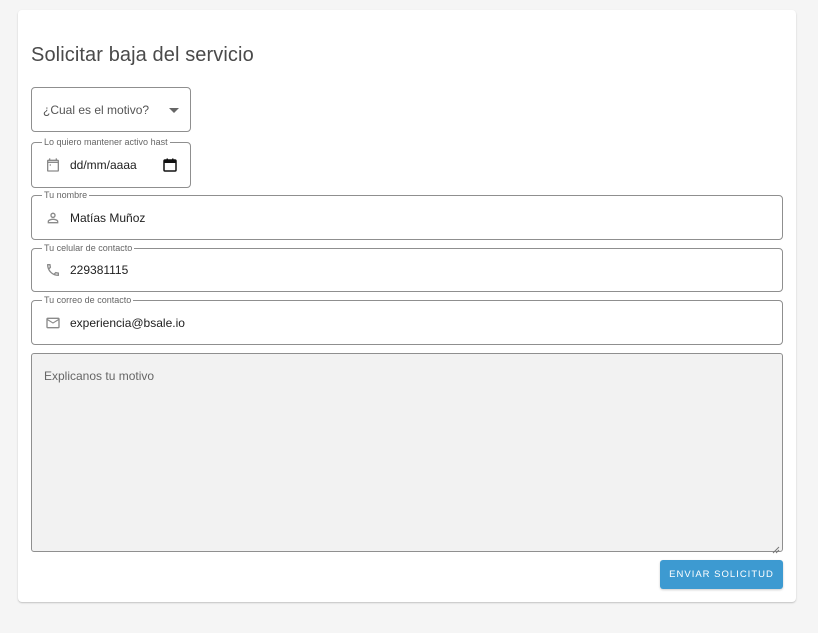 This screenshot has height=633, width=818. What do you see at coordinates (88, 300) in the screenshot?
I see `email-label: Tu correo de contacto` at bounding box center [88, 300].